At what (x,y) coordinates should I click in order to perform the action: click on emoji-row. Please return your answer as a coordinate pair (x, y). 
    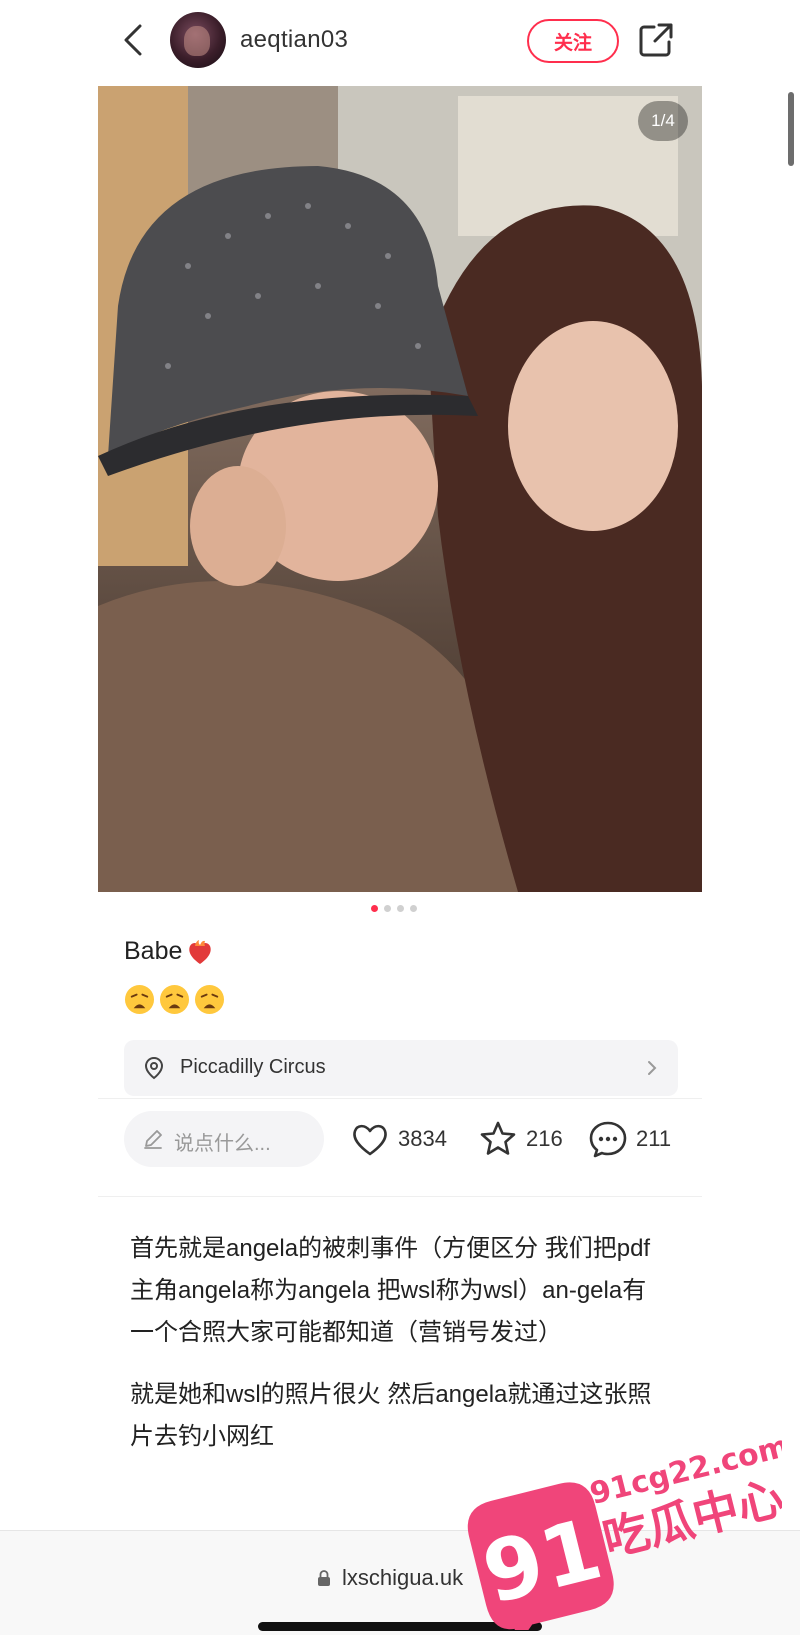
    Looking at the image, I should click on (174, 999).